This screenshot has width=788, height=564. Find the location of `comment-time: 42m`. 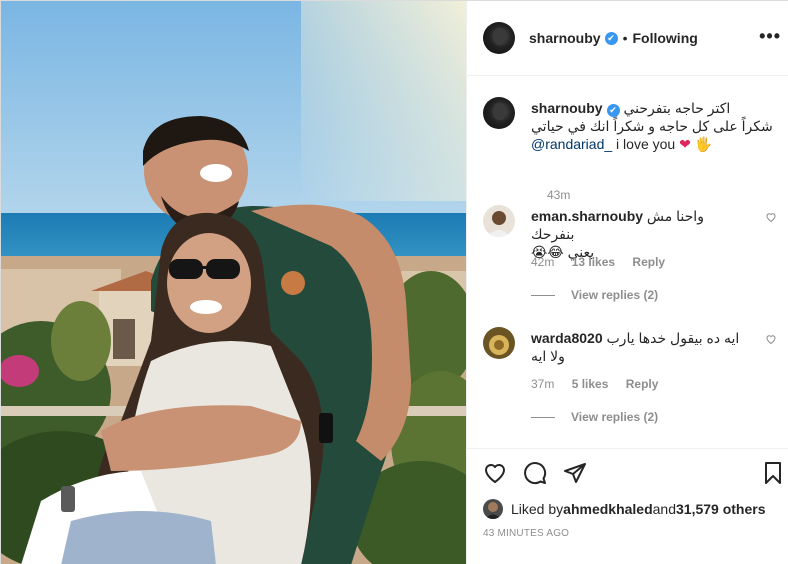

comment-time: 42m is located at coordinates (543, 262).